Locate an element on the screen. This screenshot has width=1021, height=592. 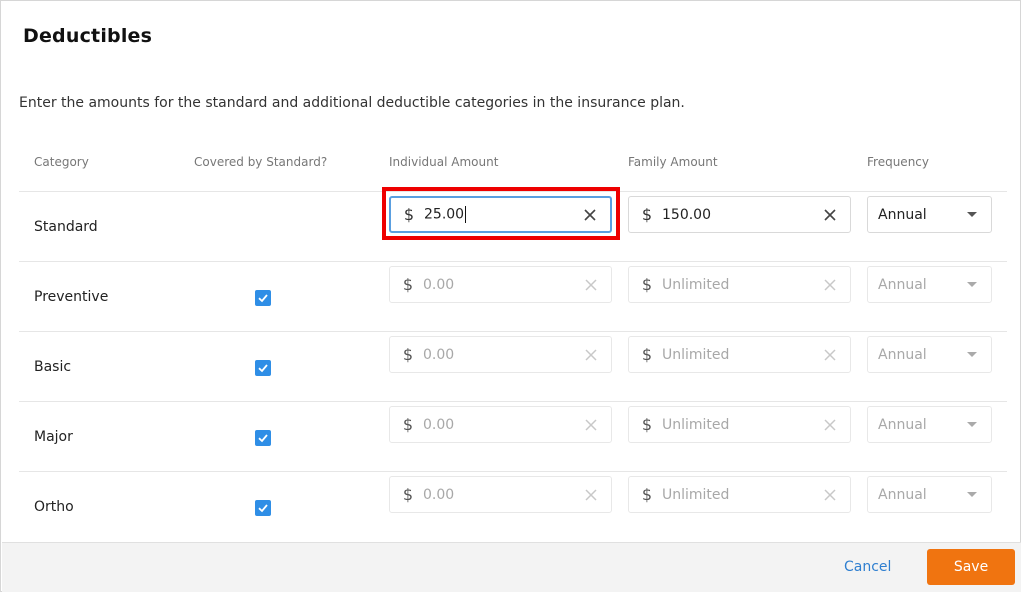
column-header-family: Family Amount is located at coordinates (673, 162).